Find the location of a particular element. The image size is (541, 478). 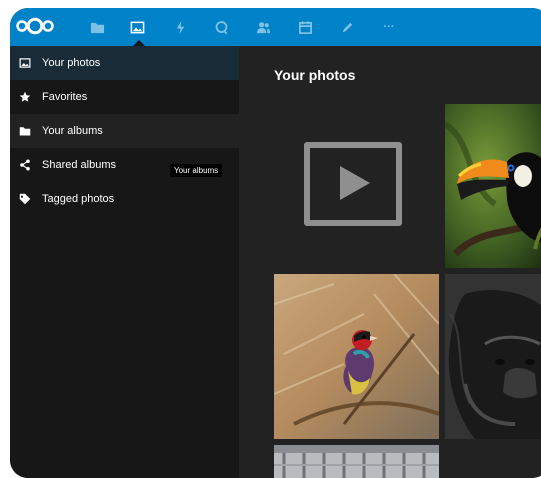

sidebar-item-your-photos: Your photos is located at coordinates (124, 63).